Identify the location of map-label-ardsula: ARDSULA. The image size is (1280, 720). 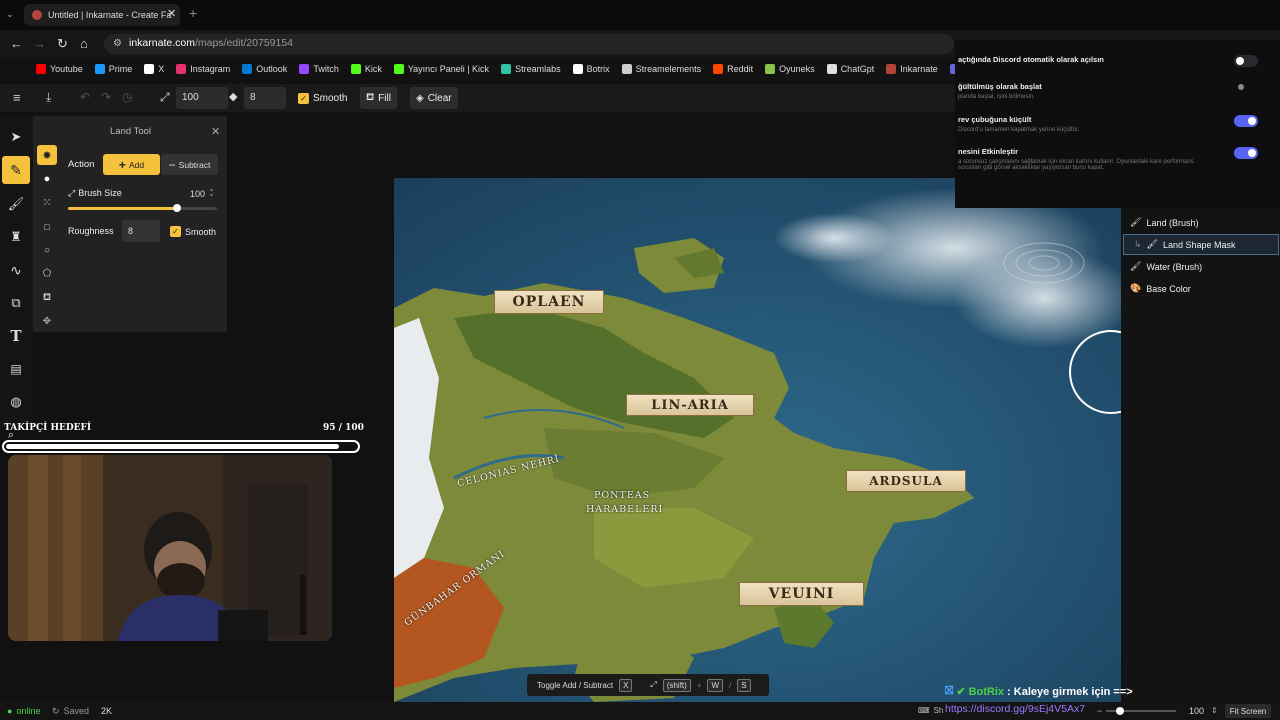
(906, 481).